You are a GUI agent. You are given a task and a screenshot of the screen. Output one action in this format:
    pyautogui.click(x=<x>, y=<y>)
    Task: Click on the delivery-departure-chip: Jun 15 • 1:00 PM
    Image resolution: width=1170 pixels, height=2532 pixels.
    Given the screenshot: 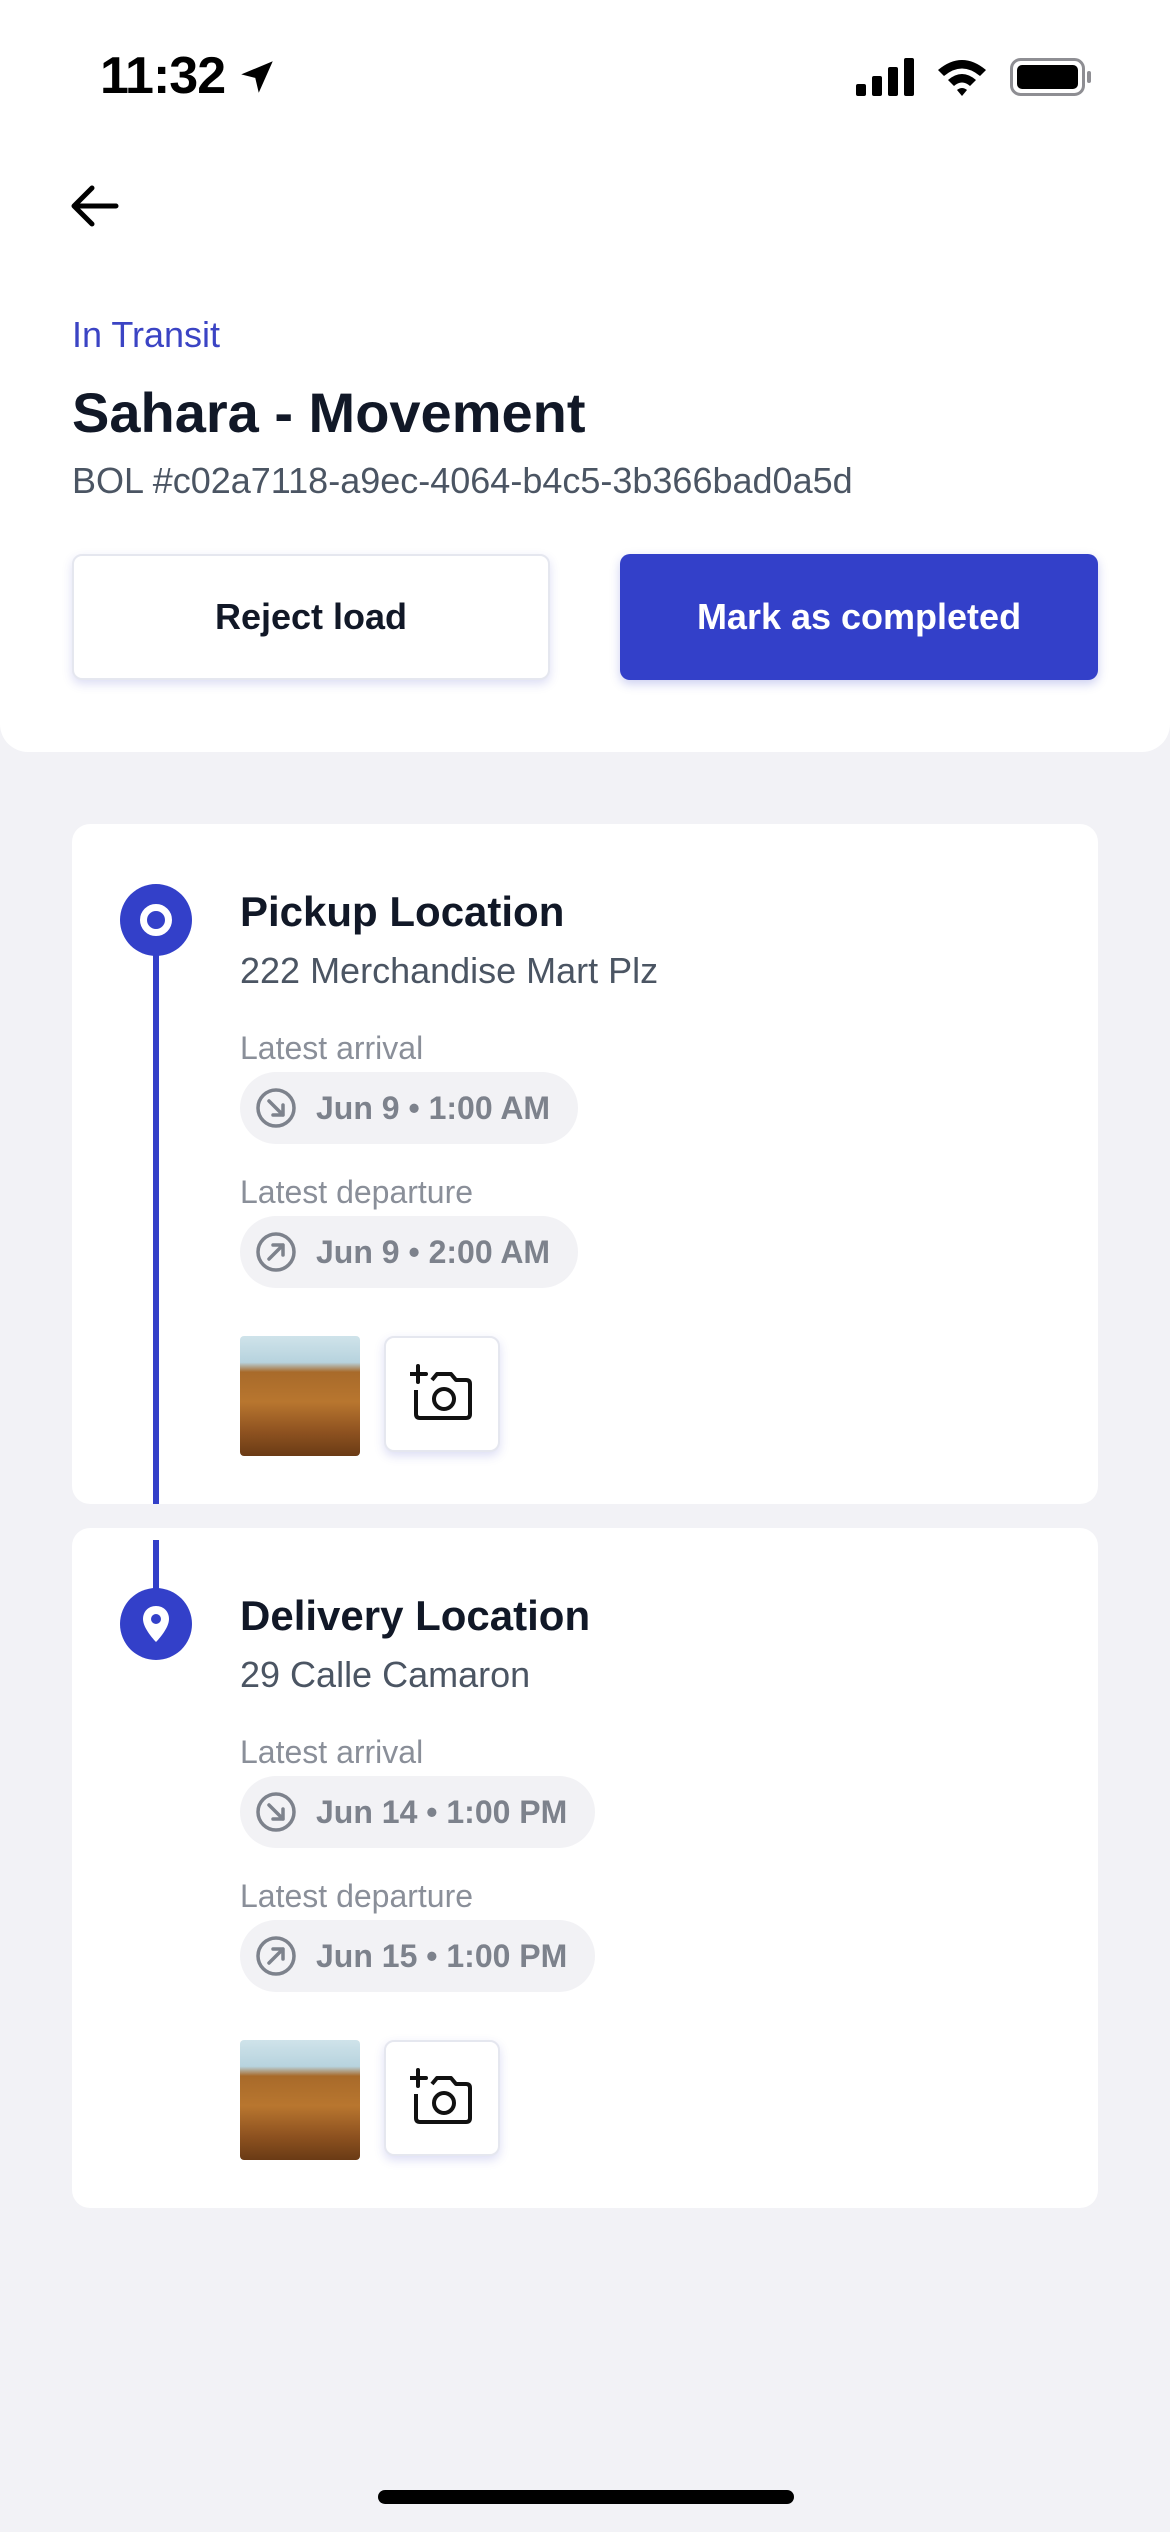 What is the action you would take?
    pyautogui.click(x=418, y=1956)
    